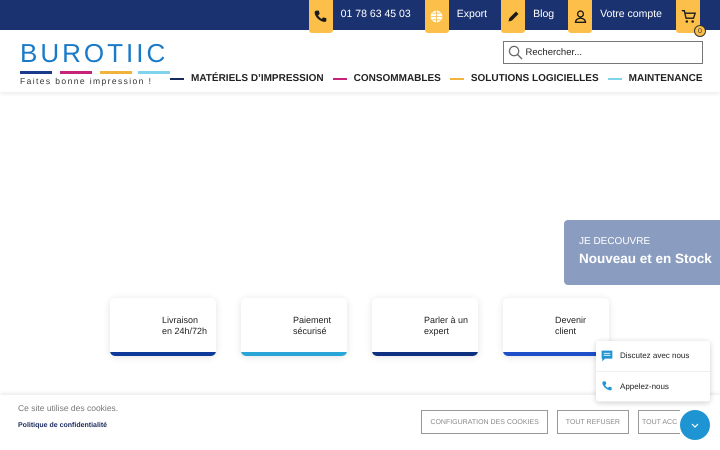 The image size is (720, 450). I want to click on cookie-message: Ce site utilise des cookies., so click(68, 408).